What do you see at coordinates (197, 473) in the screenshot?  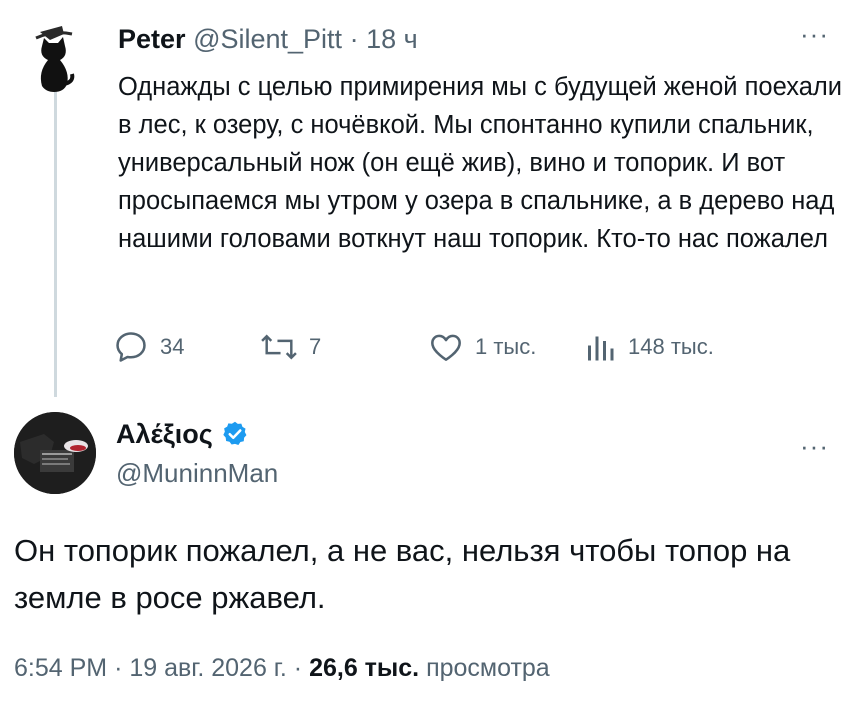 I see `author-handle: @MuninnMan` at bounding box center [197, 473].